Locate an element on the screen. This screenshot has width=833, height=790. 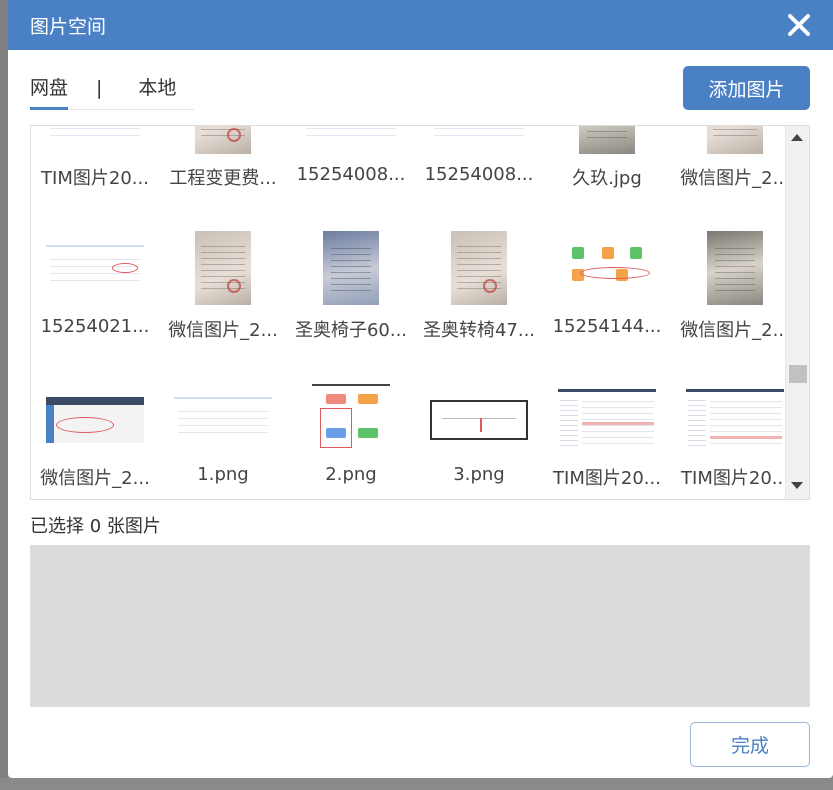
selected-count-label: 已选择 0 张图片 is located at coordinates (95, 526).